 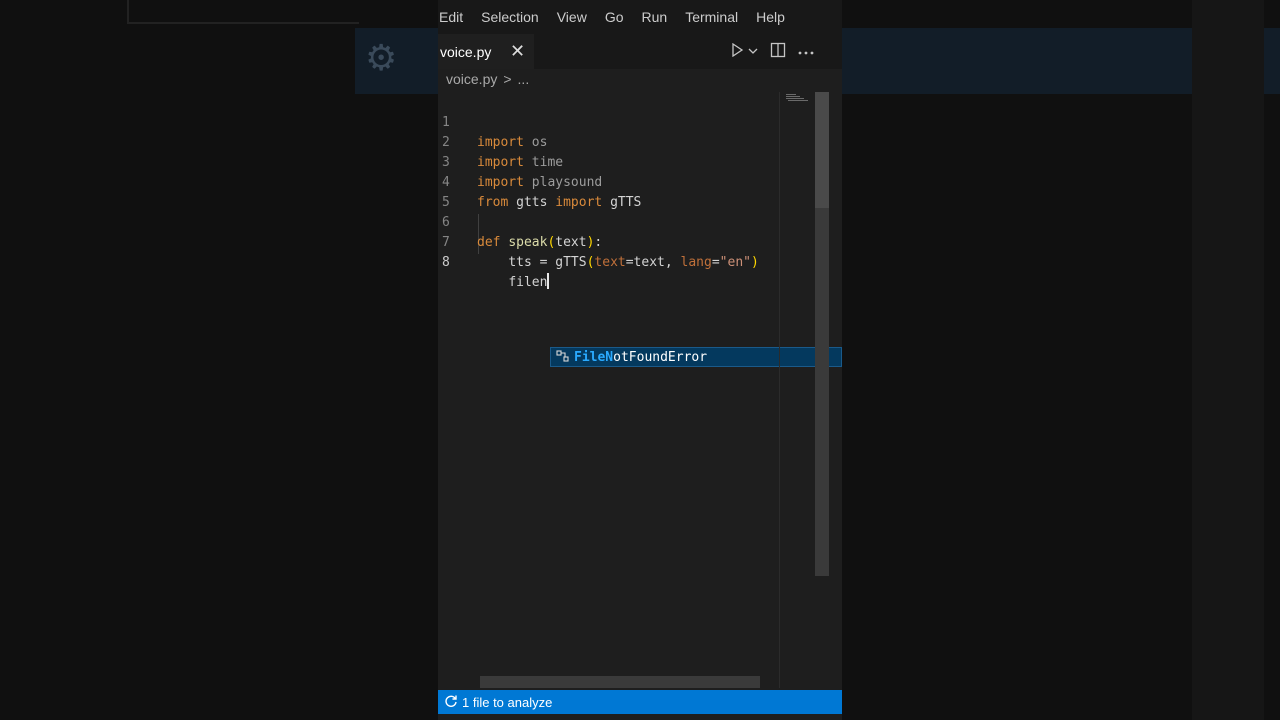 I want to click on scrollbar-thumb, so click(x=822, y=150).